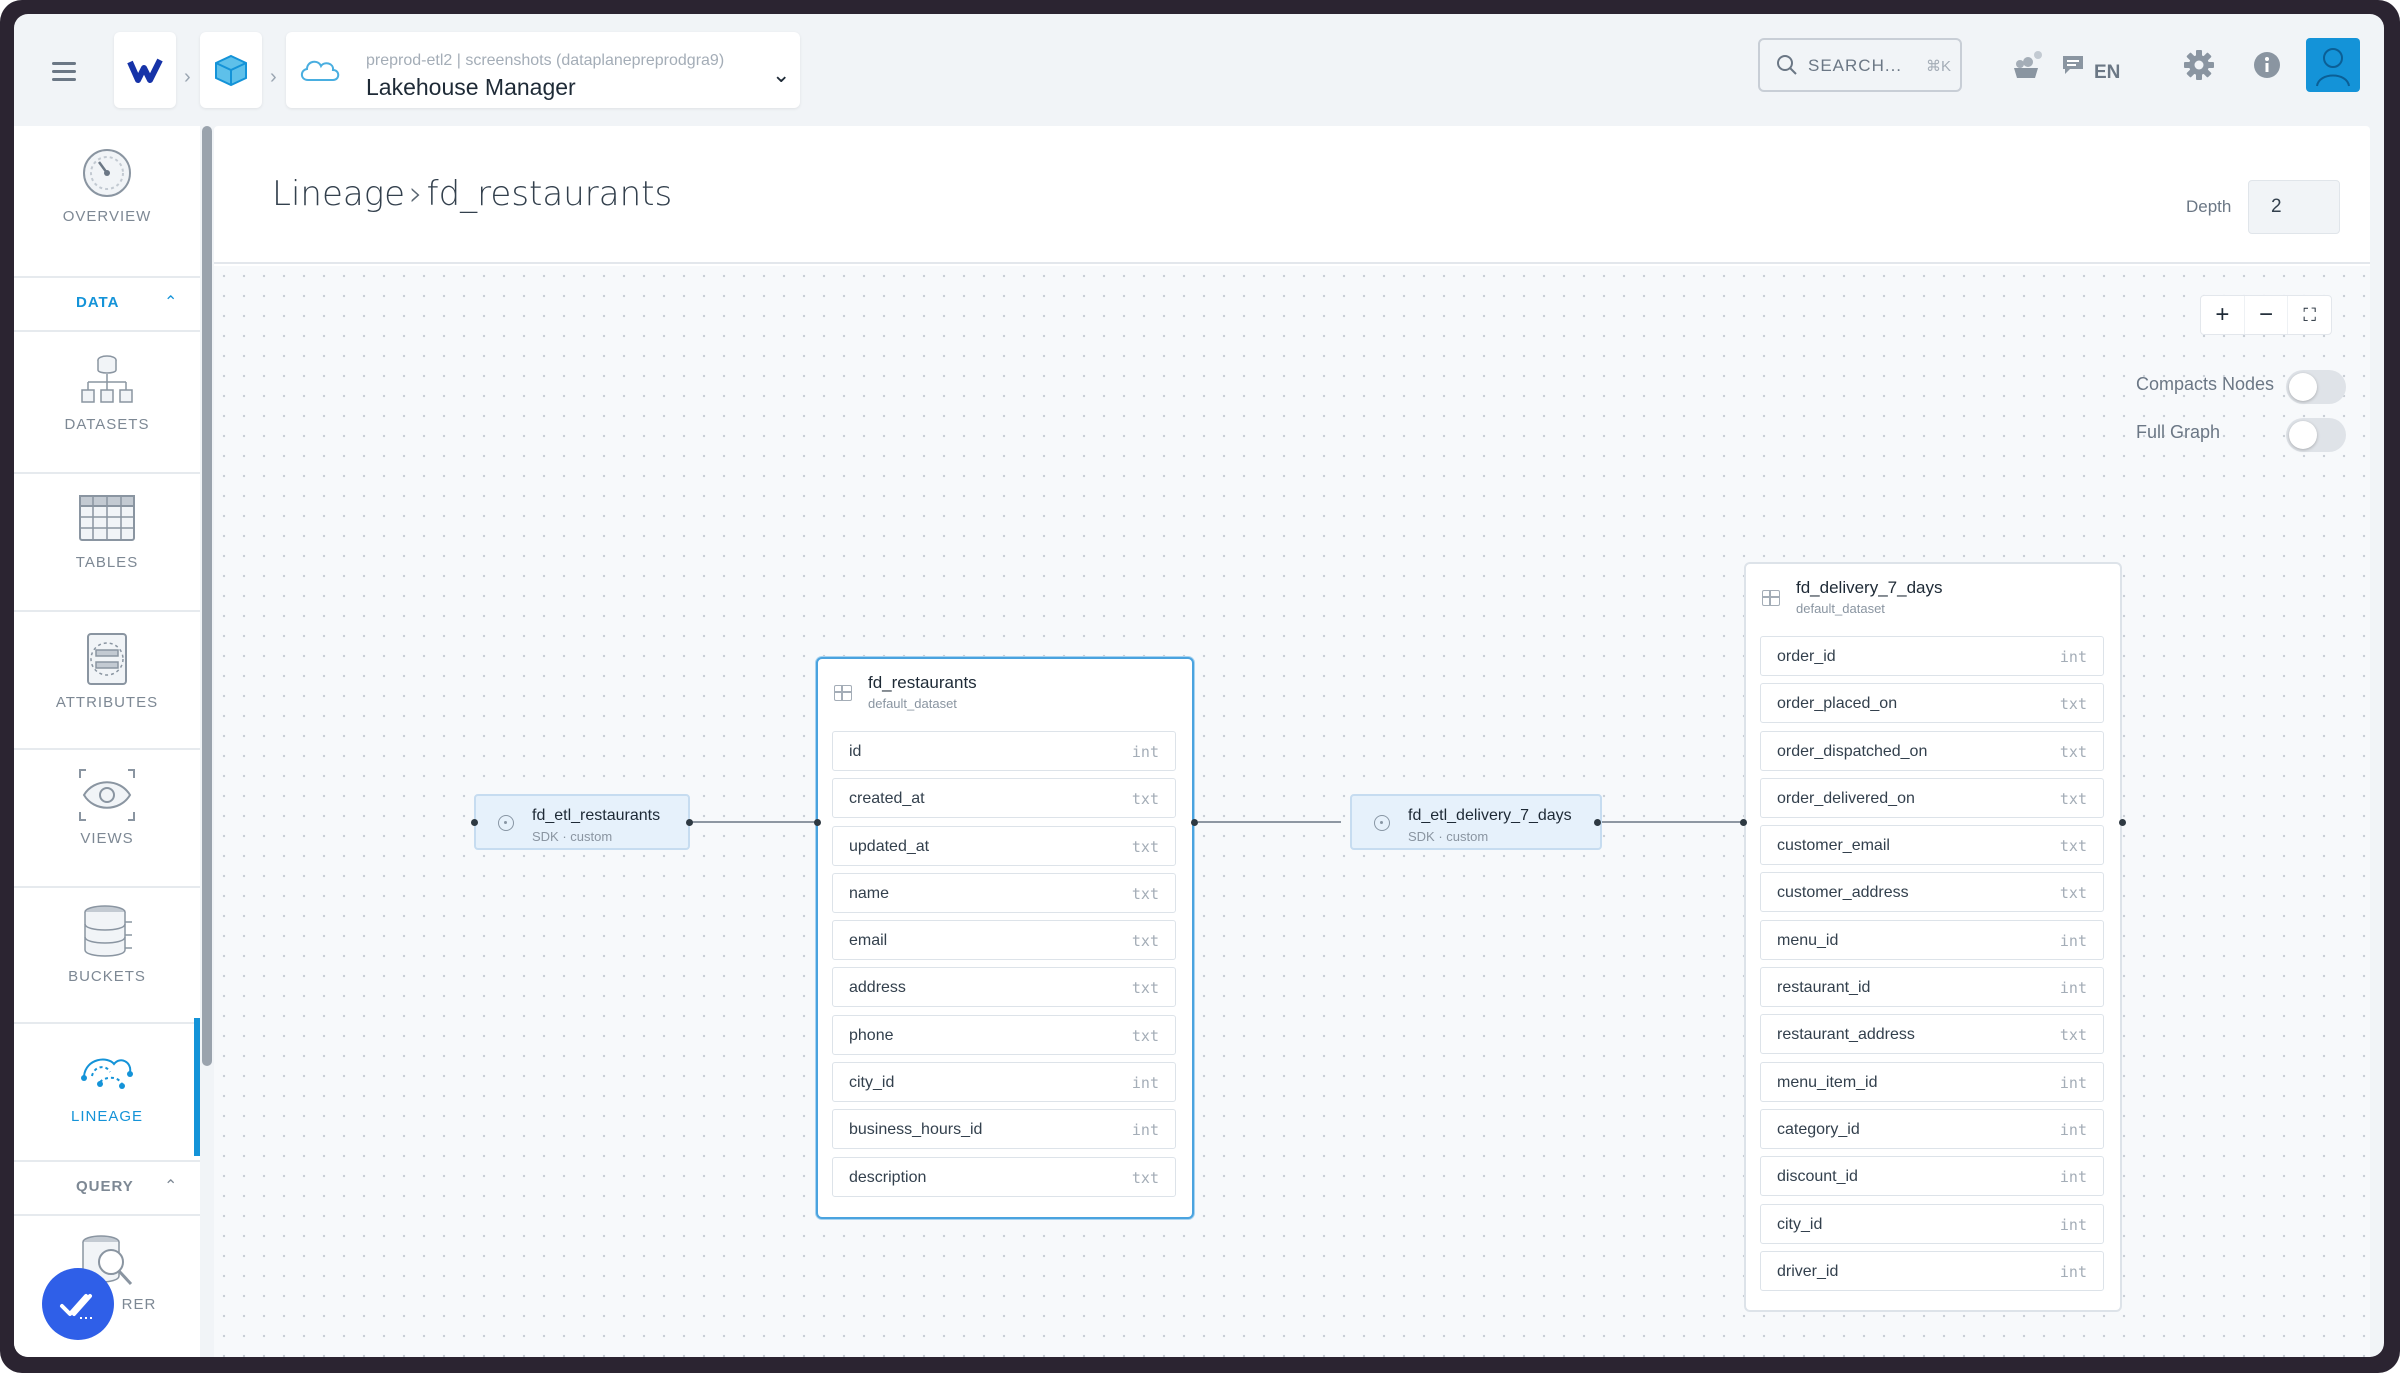 This screenshot has height=1373, width=2400. Describe the element at coordinates (1932, 1128) in the screenshot. I see `column-row: category_id int` at that location.